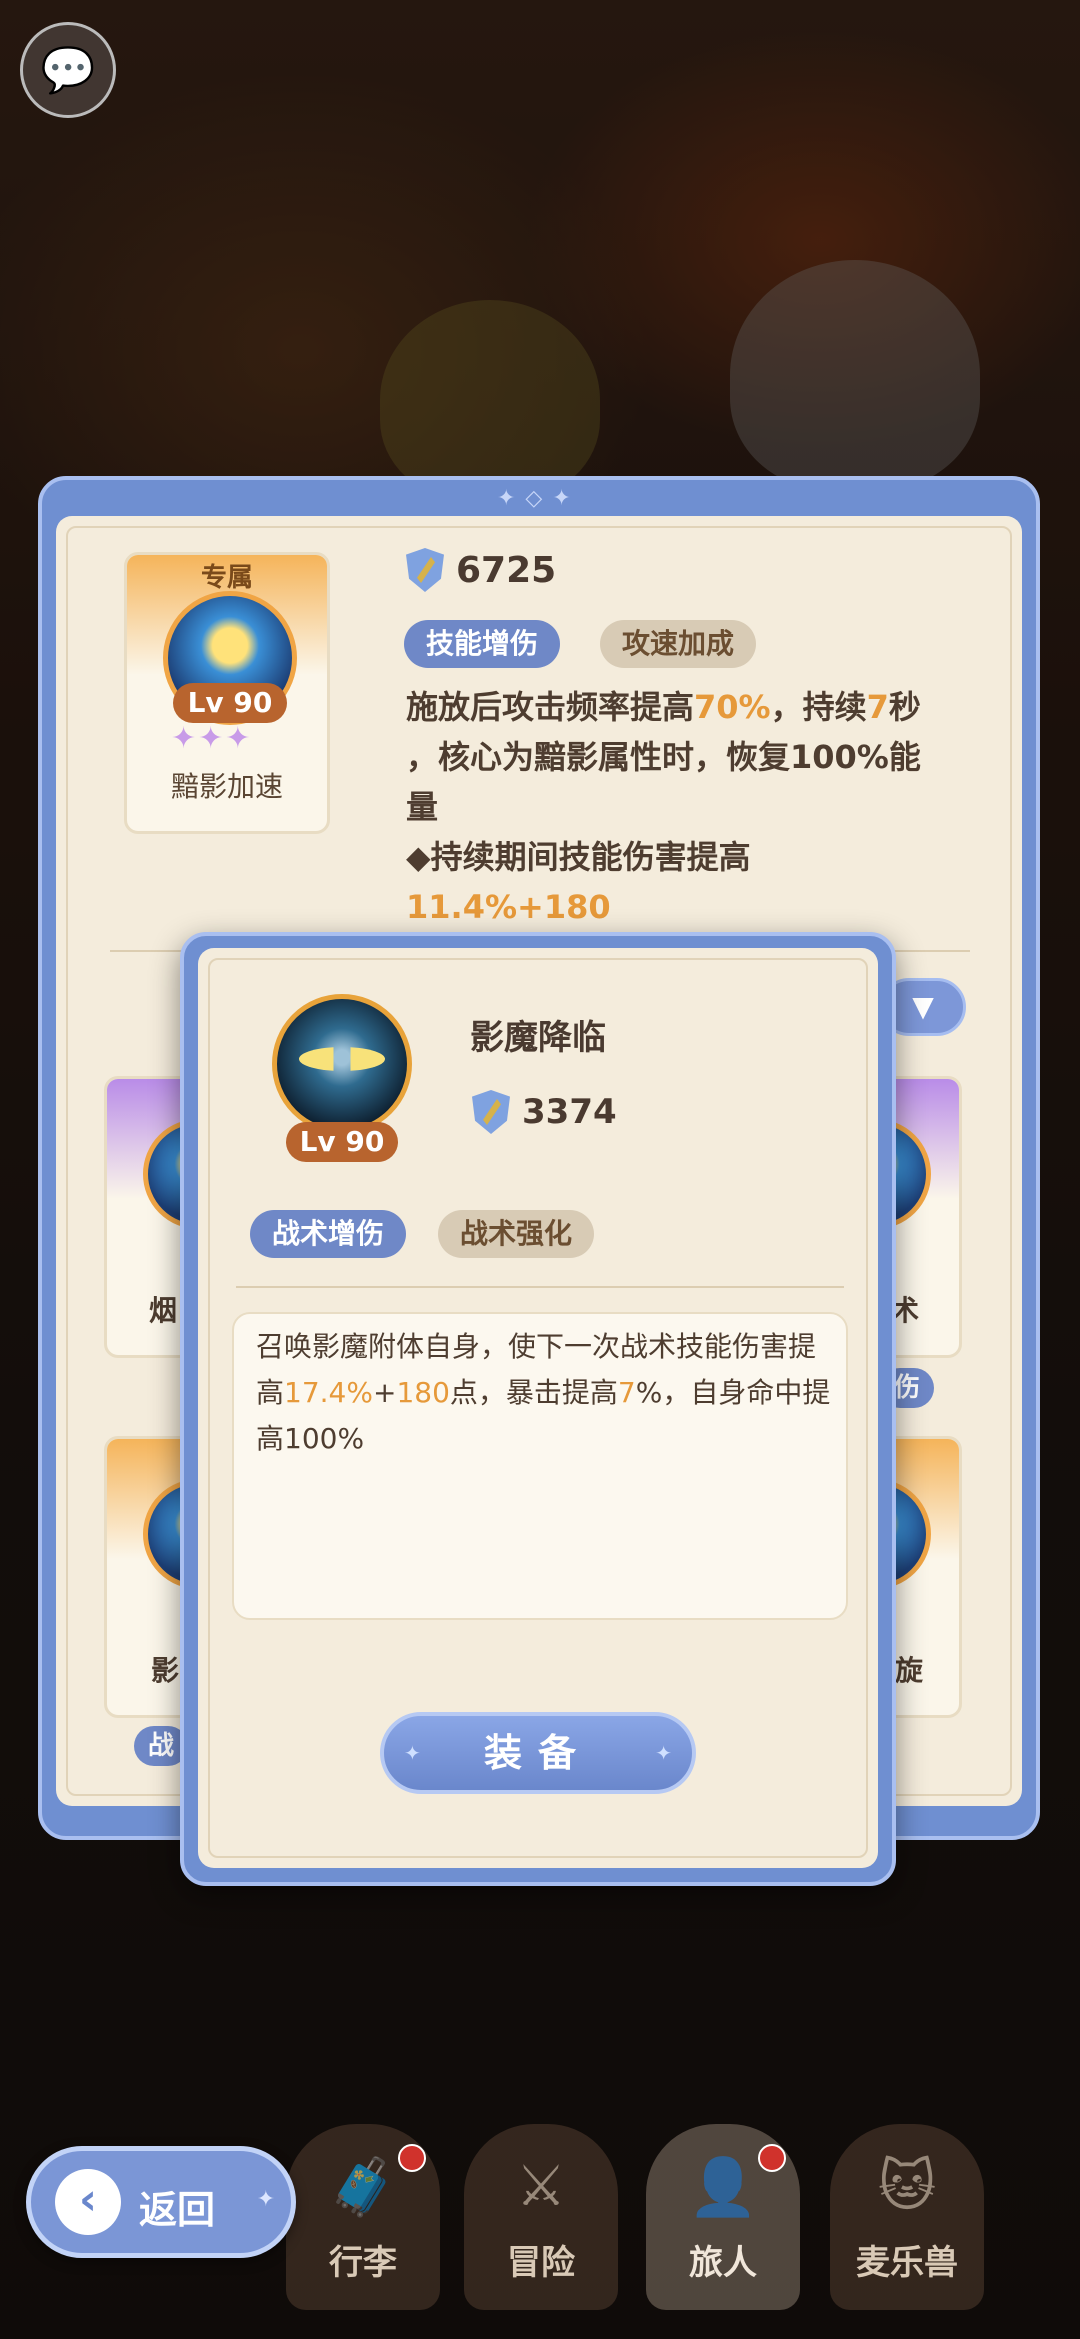 The height and width of the screenshot is (2339, 1080). What do you see at coordinates (230, 703) in the screenshot?
I see `main-skill-level: Lv 90` at bounding box center [230, 703].